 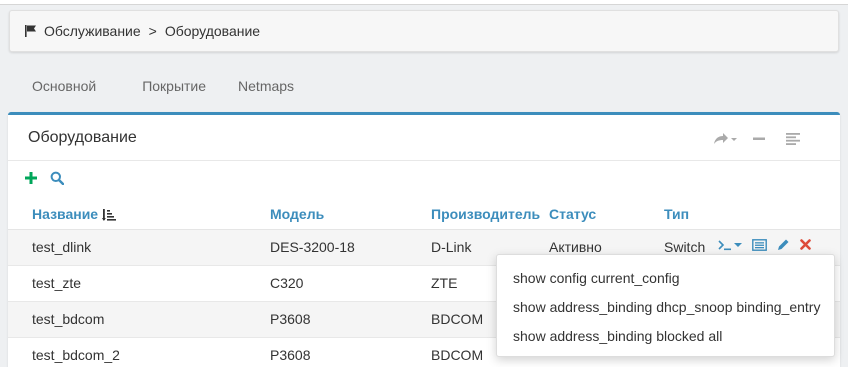 I want to click on panel-header: Оборудование, so click(x=424, y=138).